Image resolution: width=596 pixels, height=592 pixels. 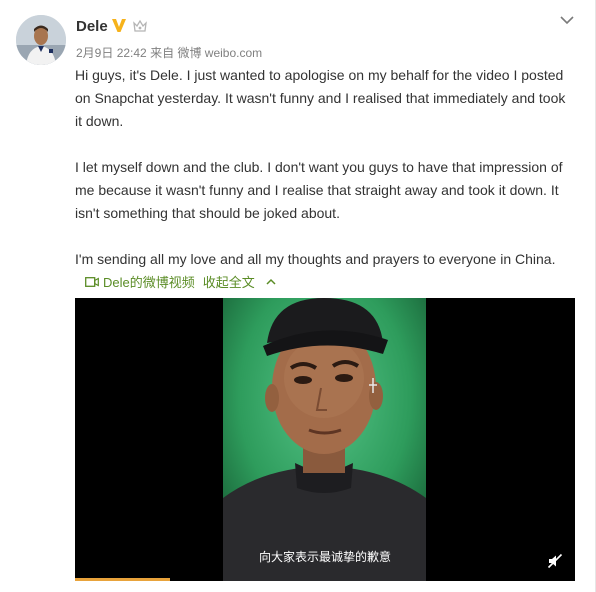 What do you see at coordinates (219, 53) in the screenshot?
I see `source-name: 微博 weibo.com` at bounding box center [219, 53].